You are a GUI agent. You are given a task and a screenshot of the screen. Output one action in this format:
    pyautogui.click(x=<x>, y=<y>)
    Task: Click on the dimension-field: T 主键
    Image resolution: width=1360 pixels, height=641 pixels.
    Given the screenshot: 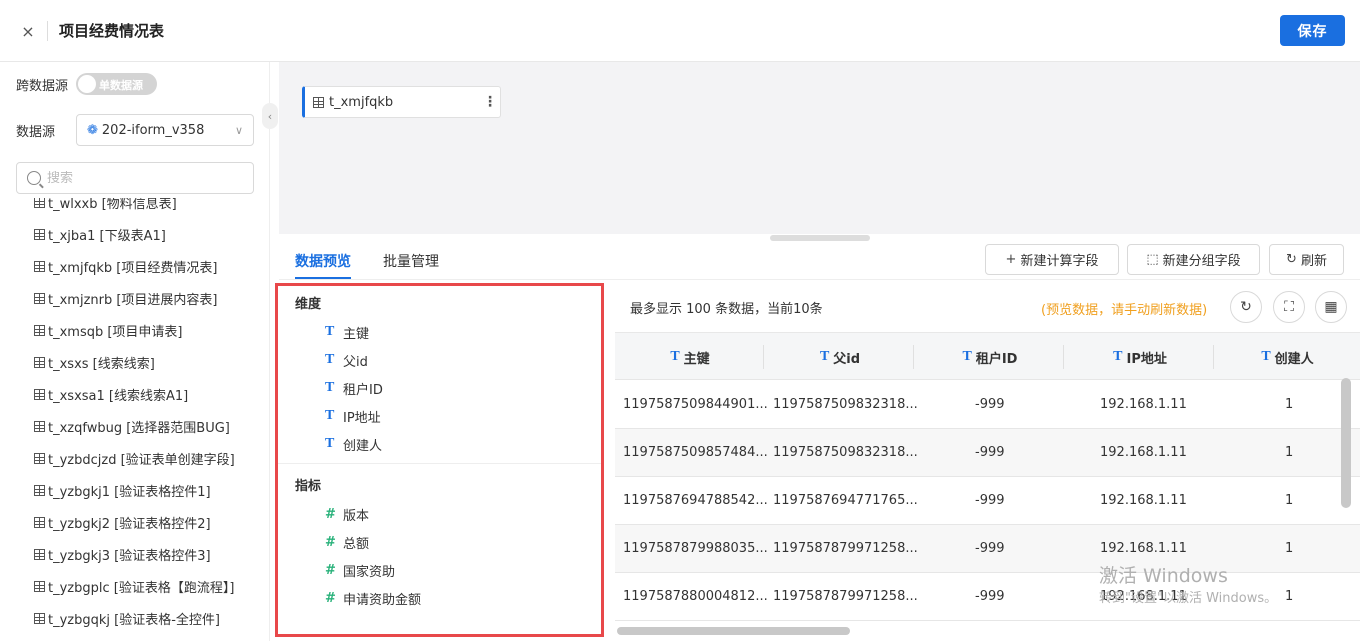 What is the action you would take?
    pyautogui.click(x=347, y=332)
    